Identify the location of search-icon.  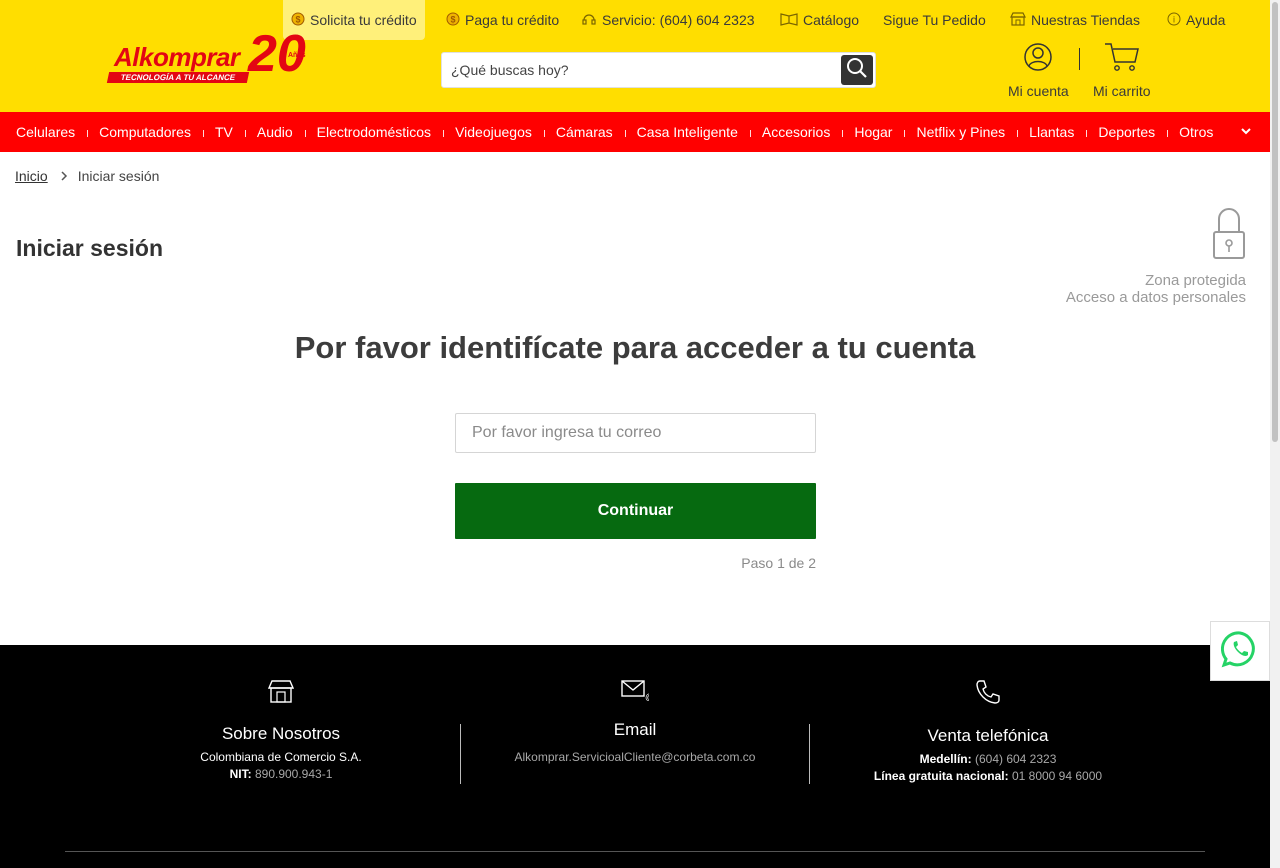
(857, 70).